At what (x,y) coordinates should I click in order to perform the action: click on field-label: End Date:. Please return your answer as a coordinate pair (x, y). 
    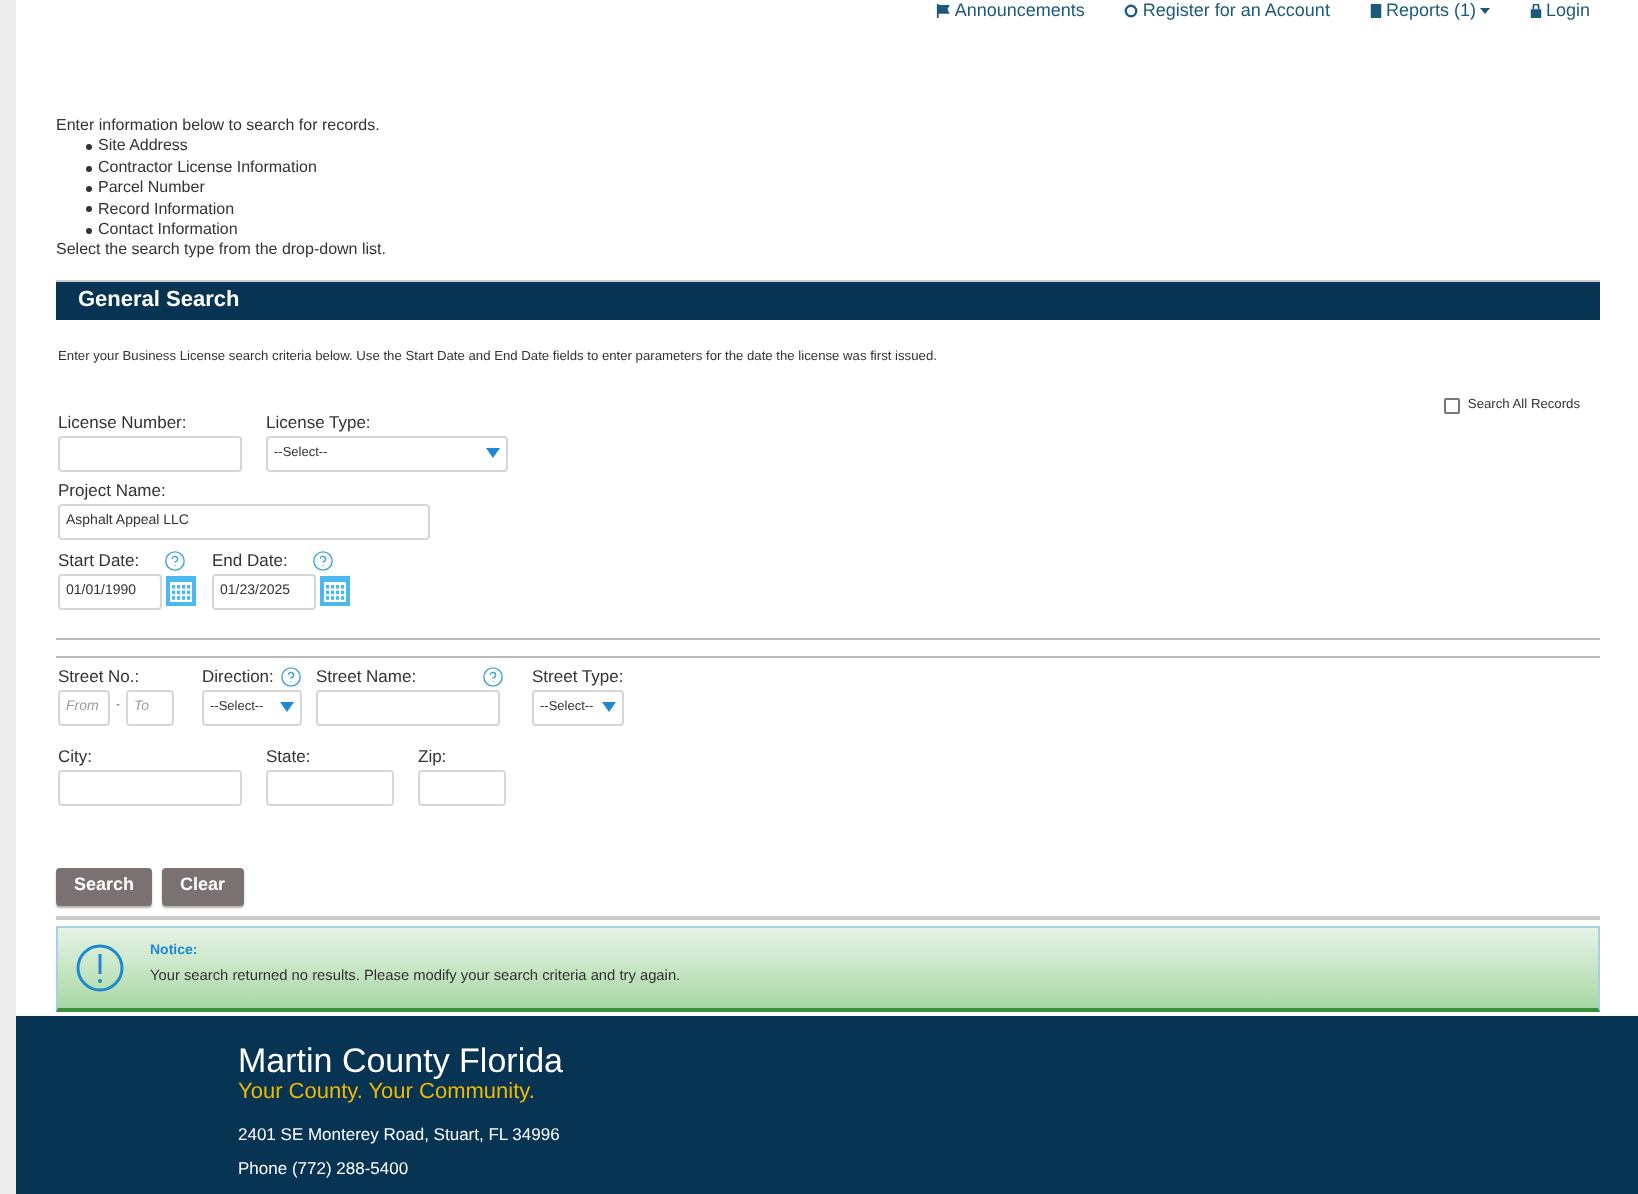
    Looking at the image, I should click on (250, 560).